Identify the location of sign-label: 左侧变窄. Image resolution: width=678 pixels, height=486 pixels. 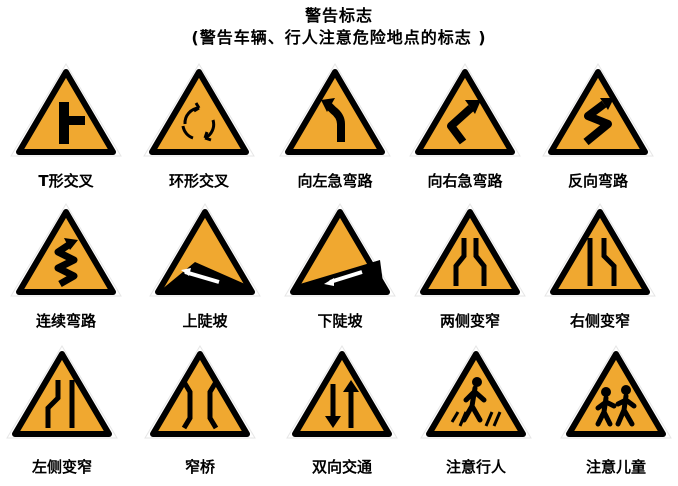
(61, 467).